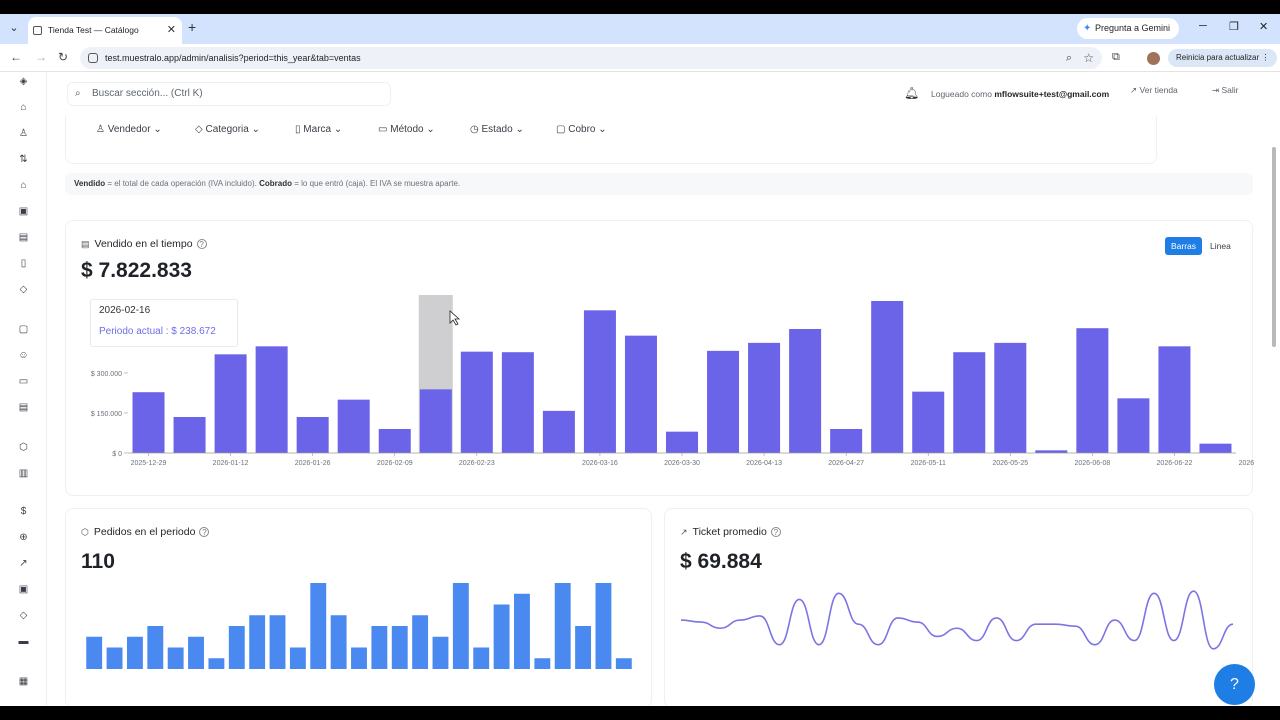  What do you see at coordinates (37, 30) in the screenshot?
I see `favicon-icon` at bounding box center [37, 30].